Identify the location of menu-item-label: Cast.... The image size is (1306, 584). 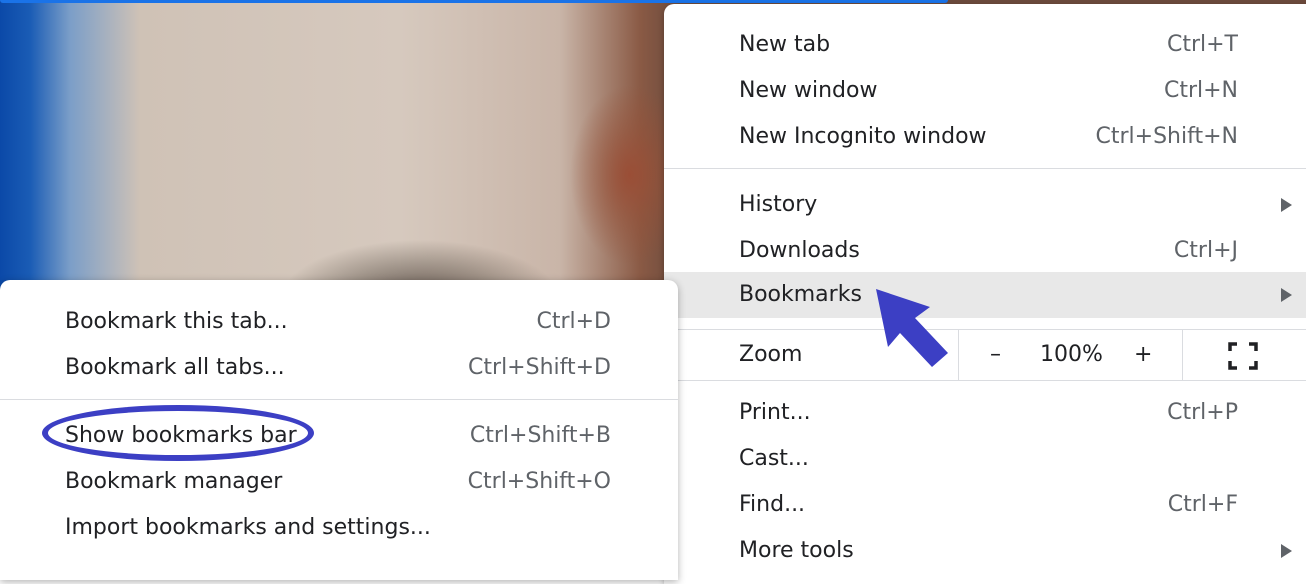
(774, 458).